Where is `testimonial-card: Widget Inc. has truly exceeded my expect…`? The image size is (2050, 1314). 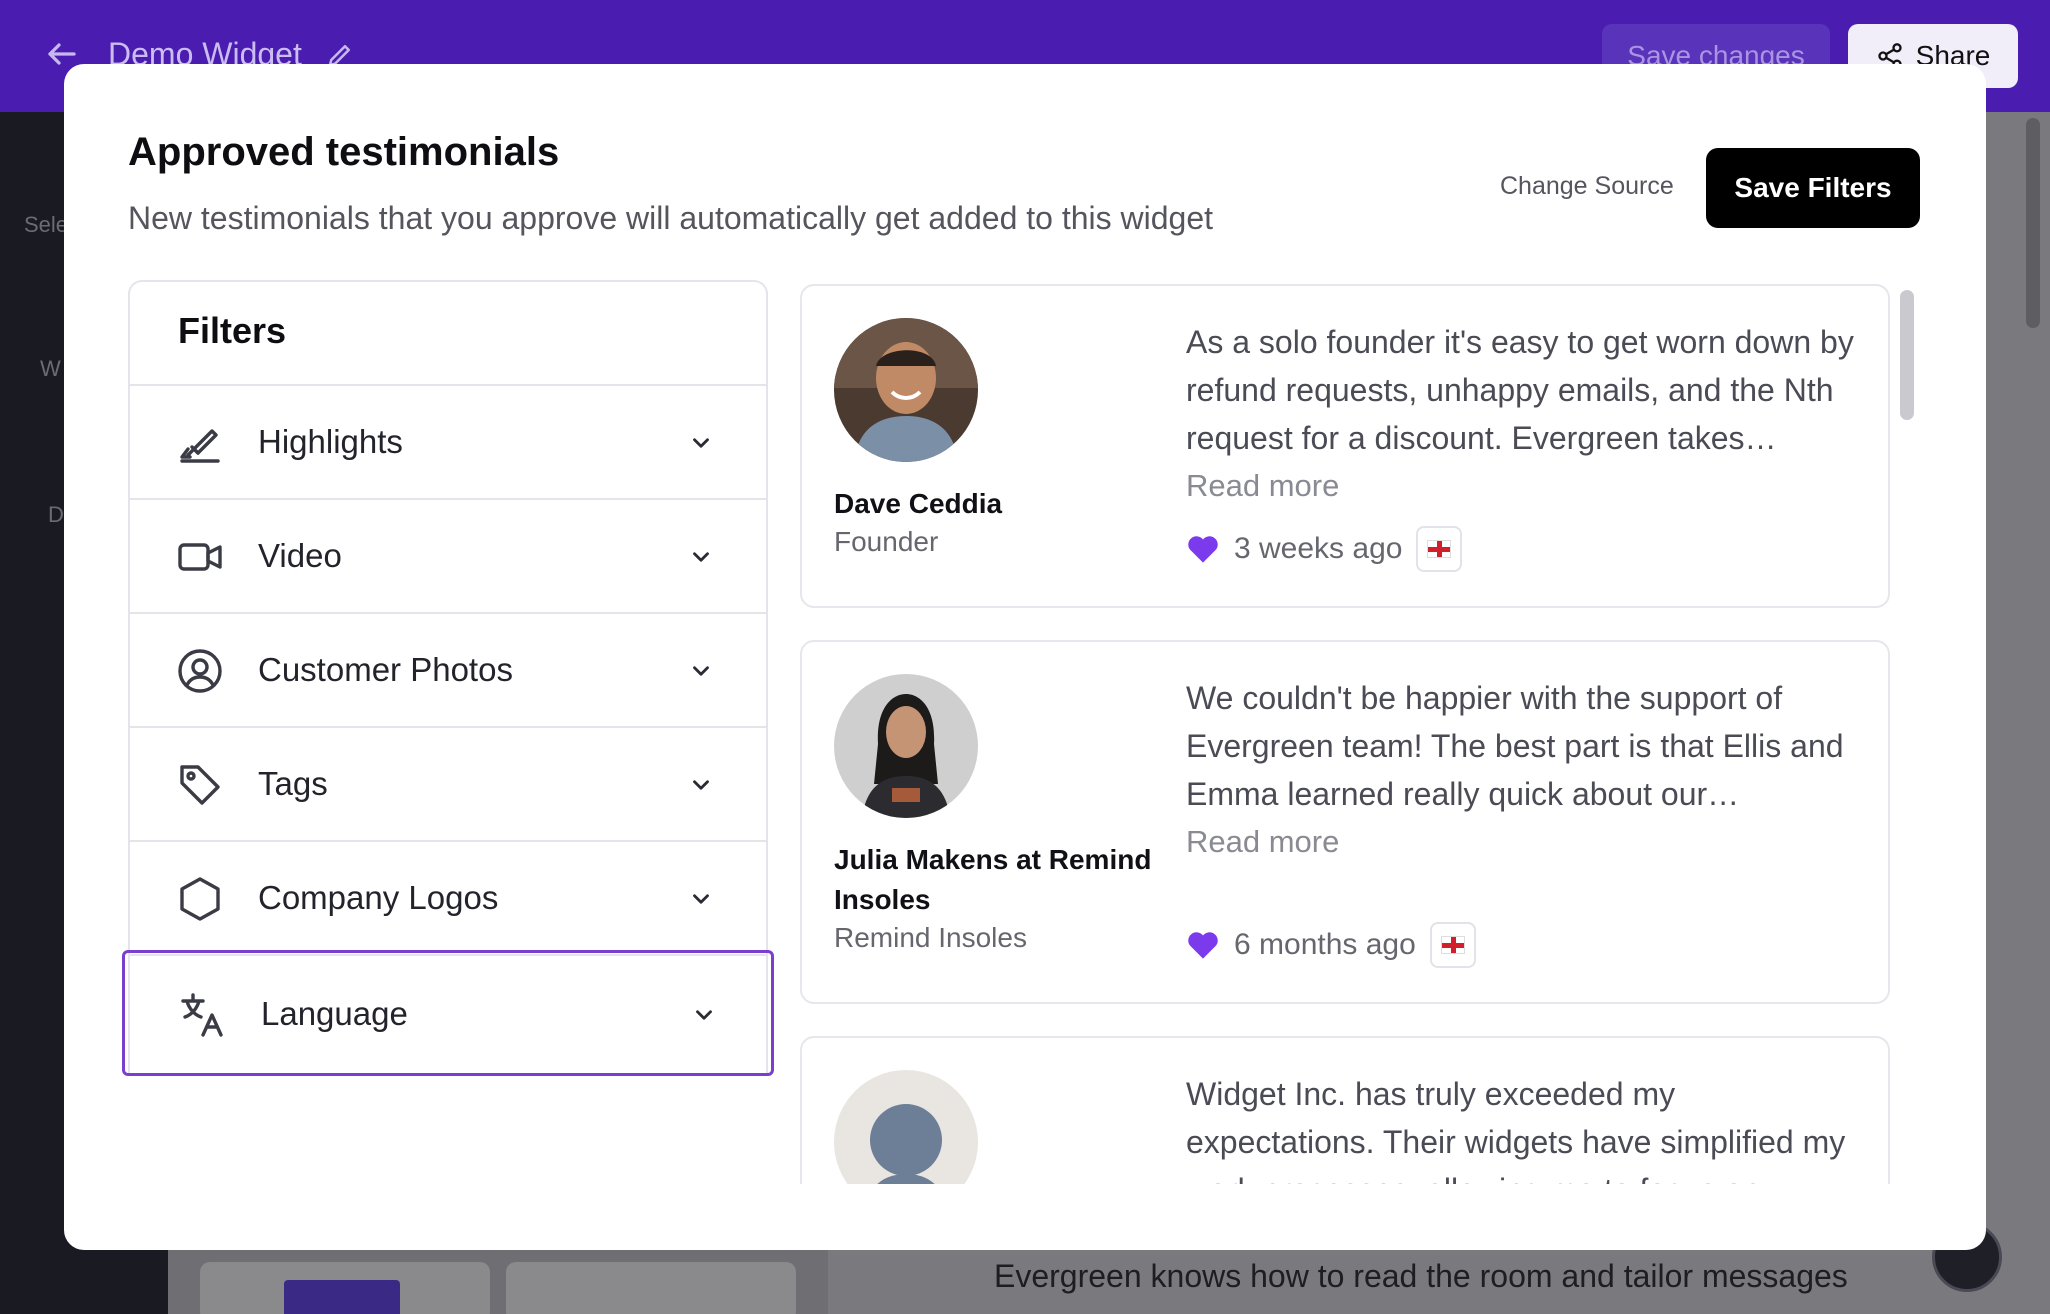
testimonial-card: Widget Inc. has truly exceeded my expect… is located at coordinates (1345, 1110).